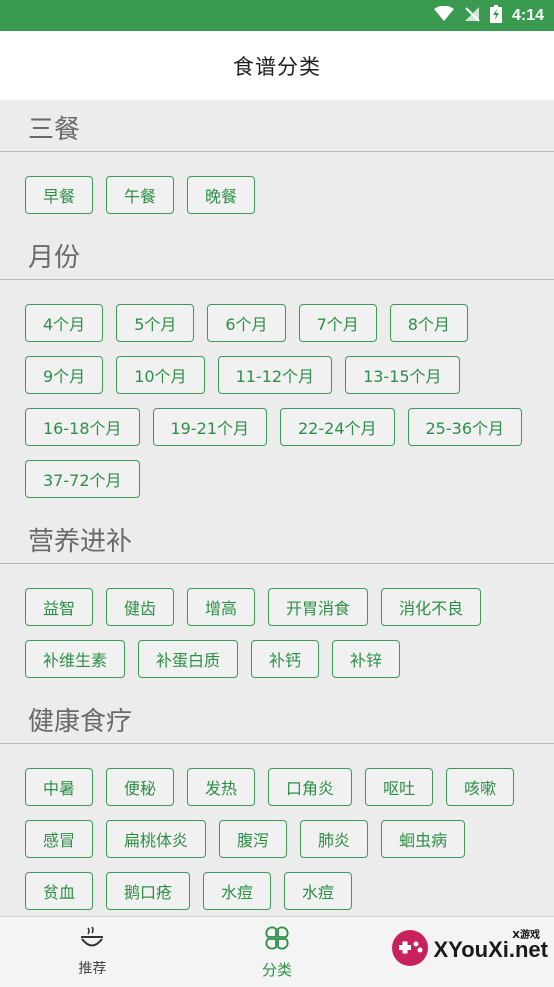 This screenshot has height=987, width=554. Describe the element at coordinates (480, 787) in the screenshot. I see `category-chip: 咳嗽` at that location.